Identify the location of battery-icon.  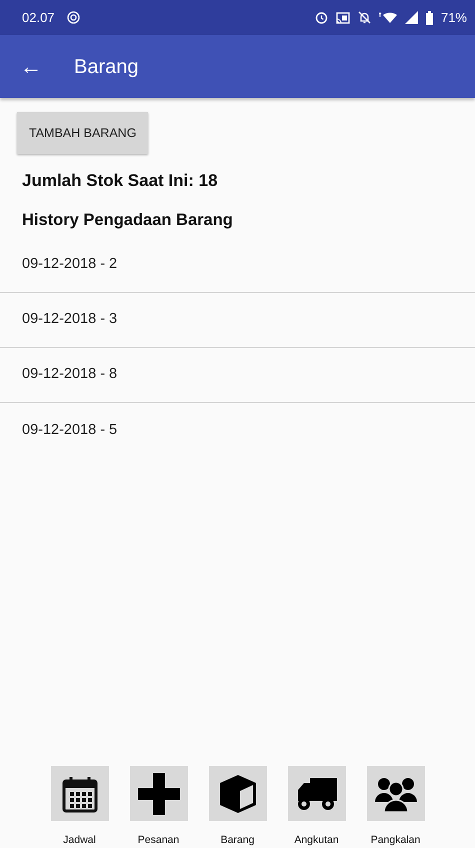
(429, 17).